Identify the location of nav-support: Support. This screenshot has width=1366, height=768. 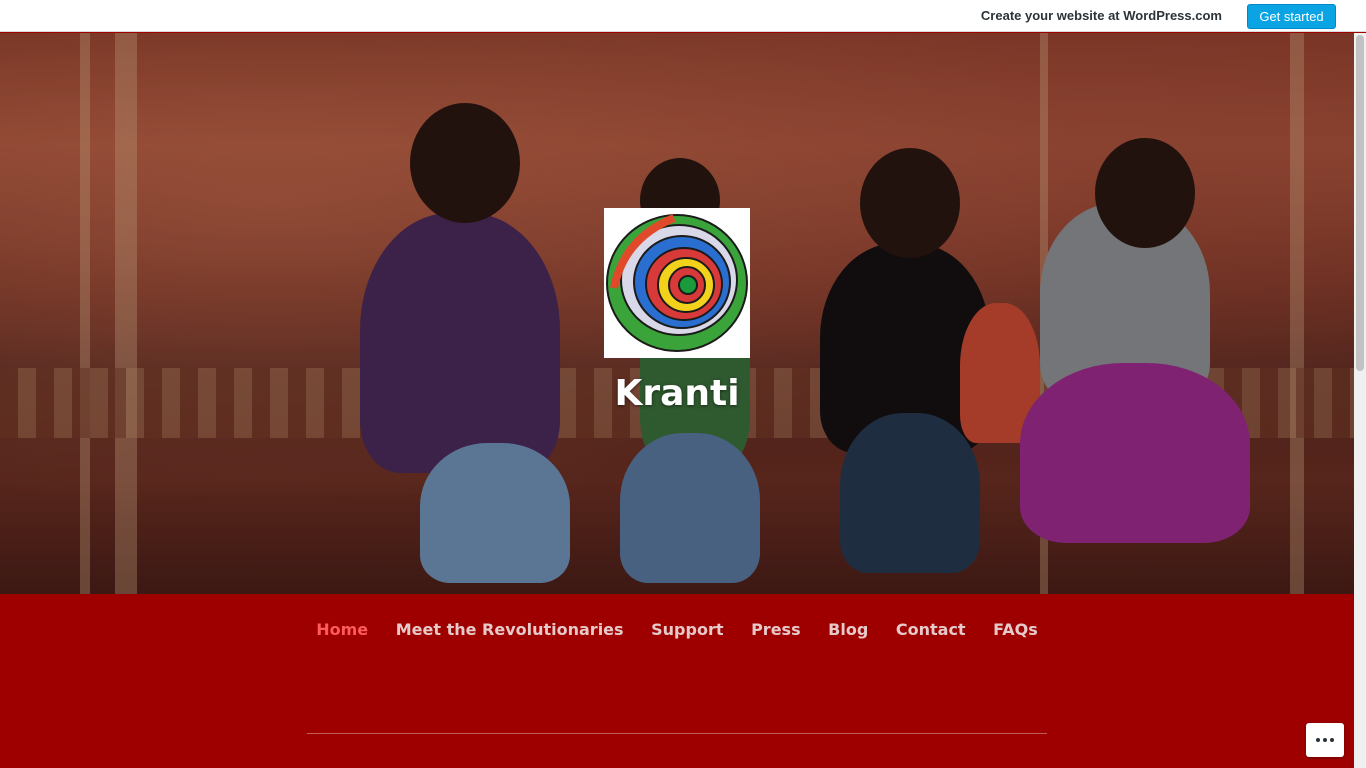
(687, 629).